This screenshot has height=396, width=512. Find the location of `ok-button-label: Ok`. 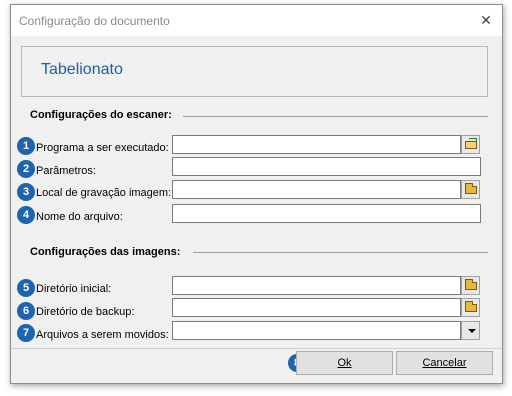

ok-button-label: Ok is located at coordinates (344, 363).